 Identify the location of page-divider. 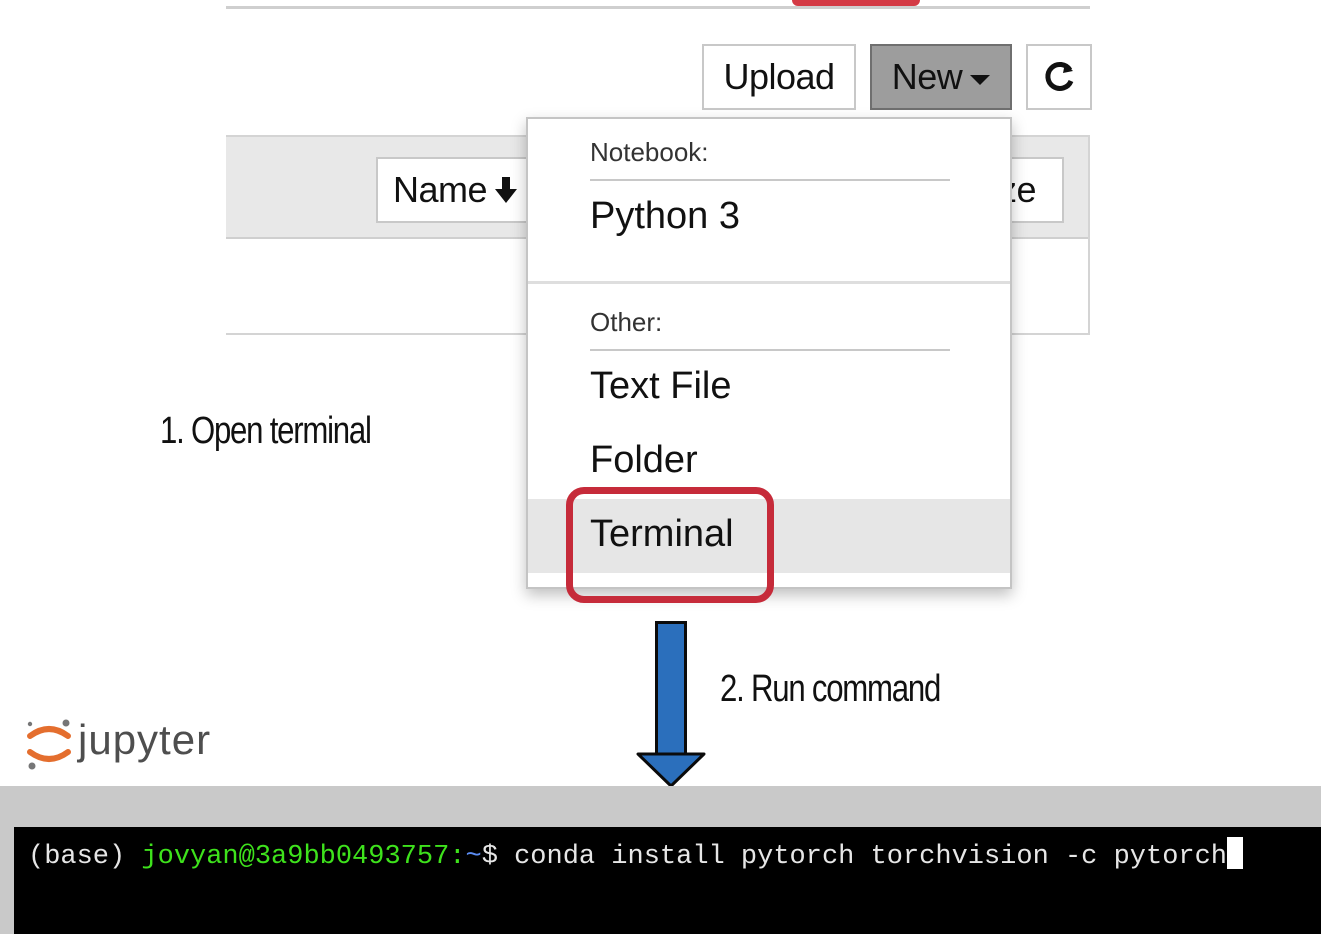
(658, 7).